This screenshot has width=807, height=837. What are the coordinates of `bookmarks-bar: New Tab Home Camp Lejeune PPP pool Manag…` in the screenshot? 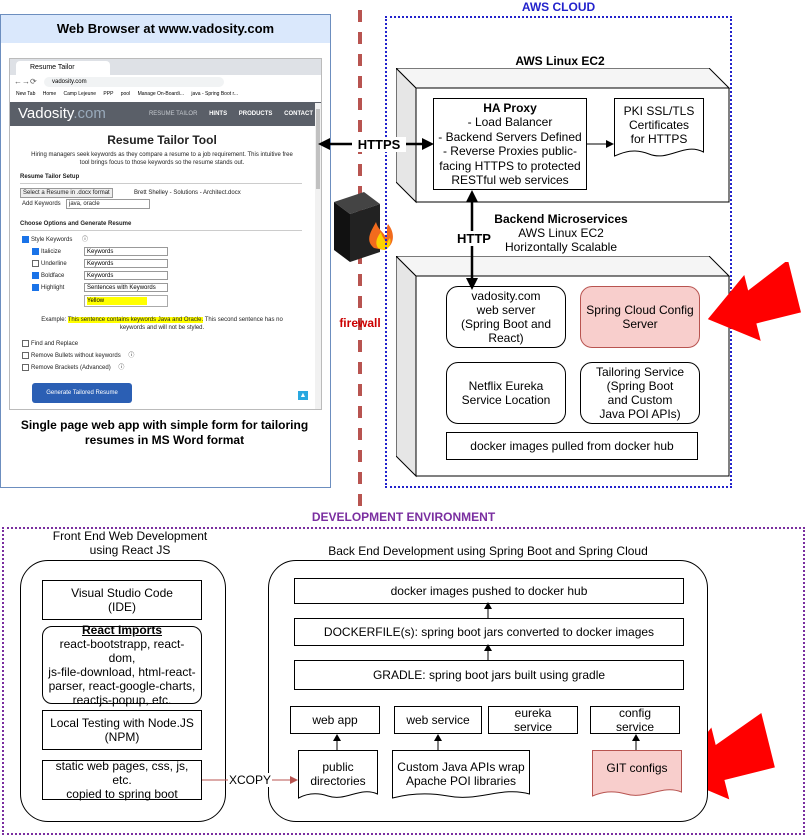 It's located at (165, 94).